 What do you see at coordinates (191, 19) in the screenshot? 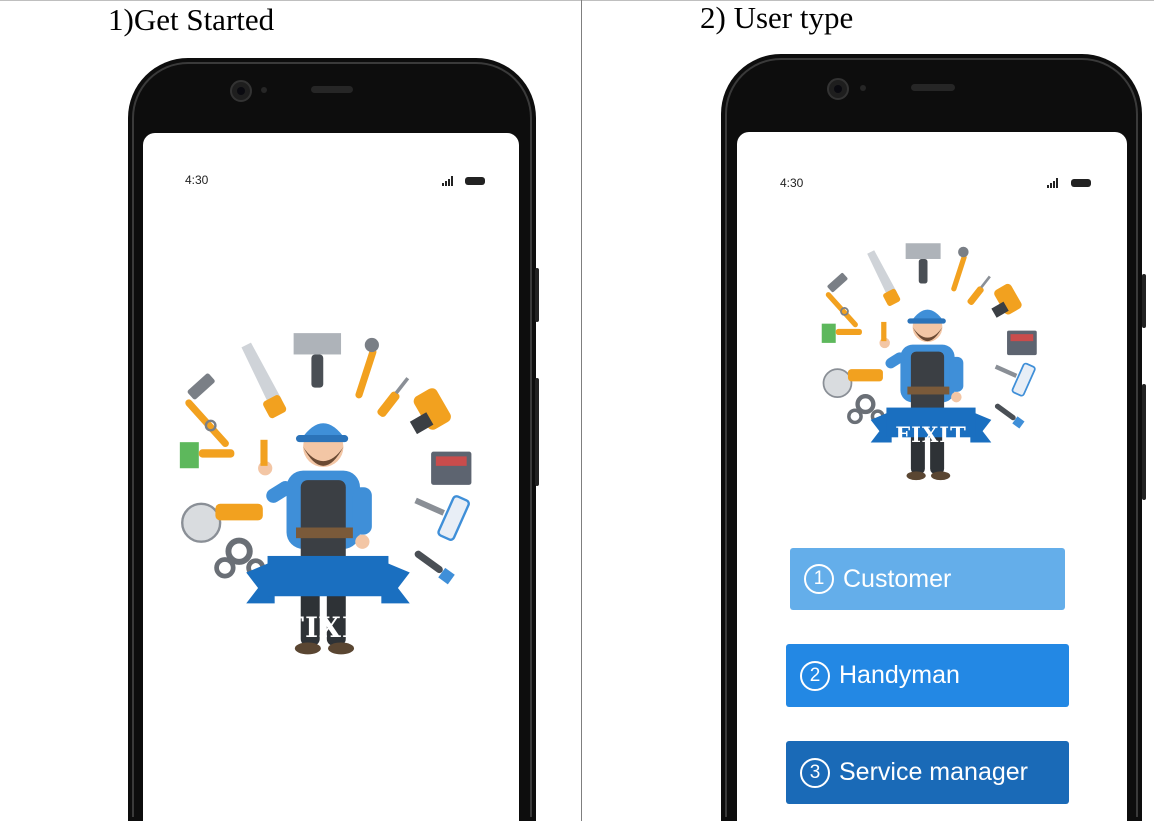
I see `caption-get-started: 1)Get Started` at bounding box center [191, 19].